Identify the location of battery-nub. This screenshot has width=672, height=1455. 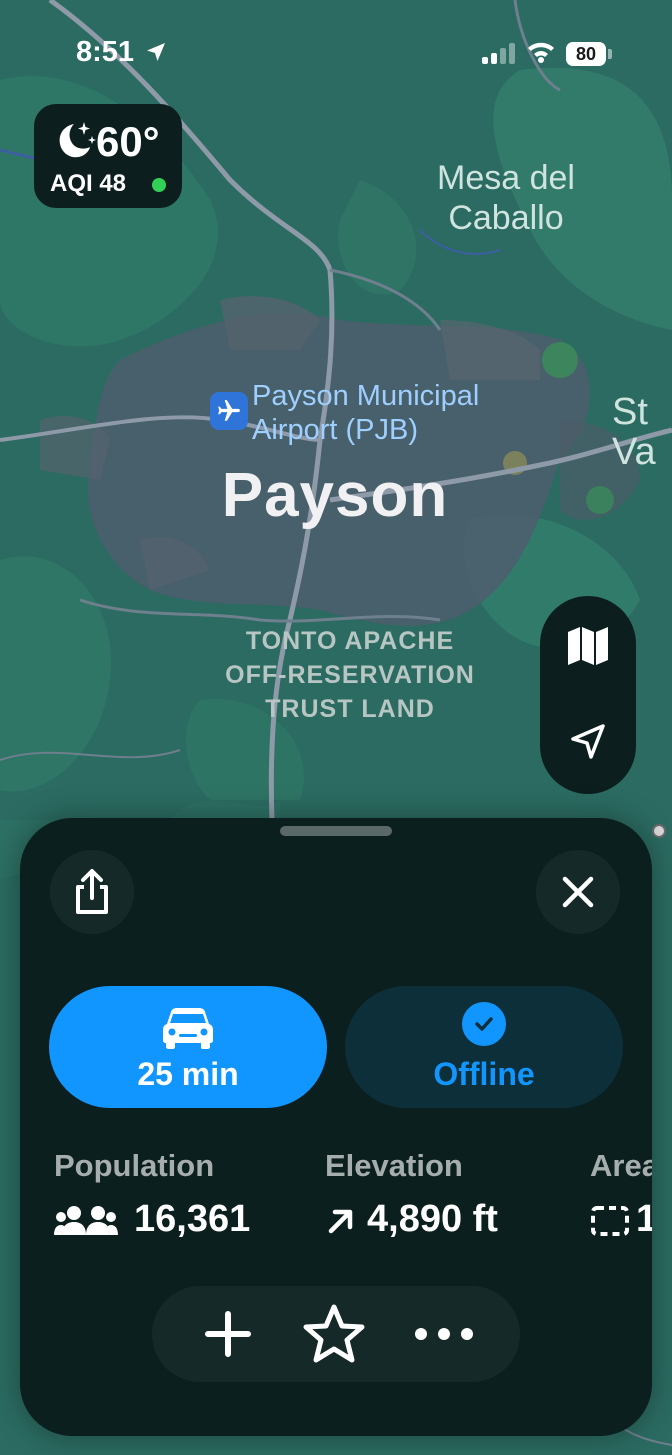
(610, 54).